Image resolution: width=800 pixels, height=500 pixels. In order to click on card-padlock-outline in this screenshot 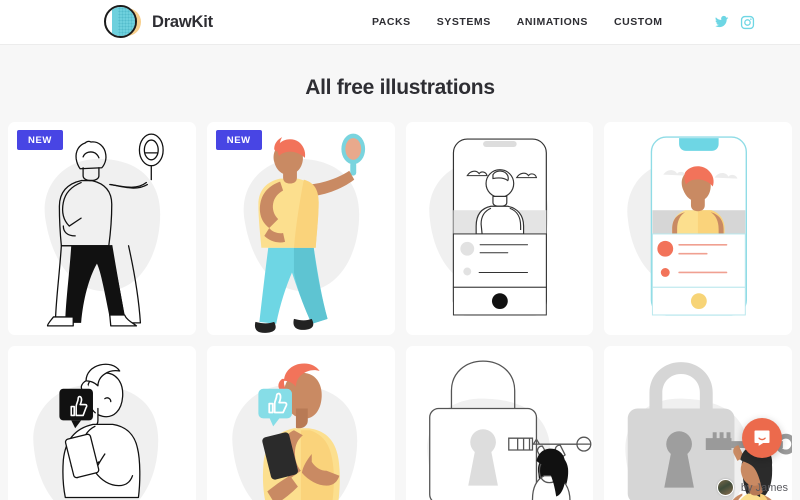, I will do `click(499, 423)`.